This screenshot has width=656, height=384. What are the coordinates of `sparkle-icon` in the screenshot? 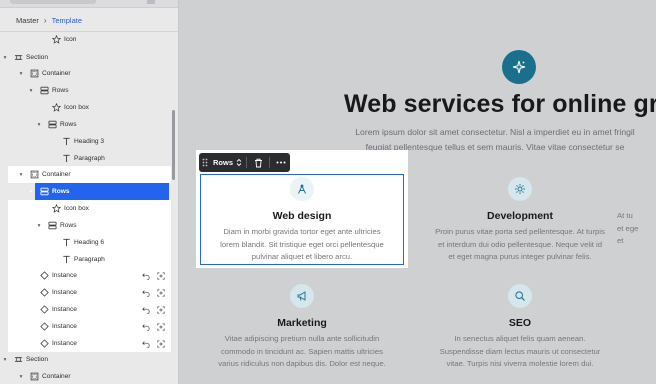 It's located at (519, 67).